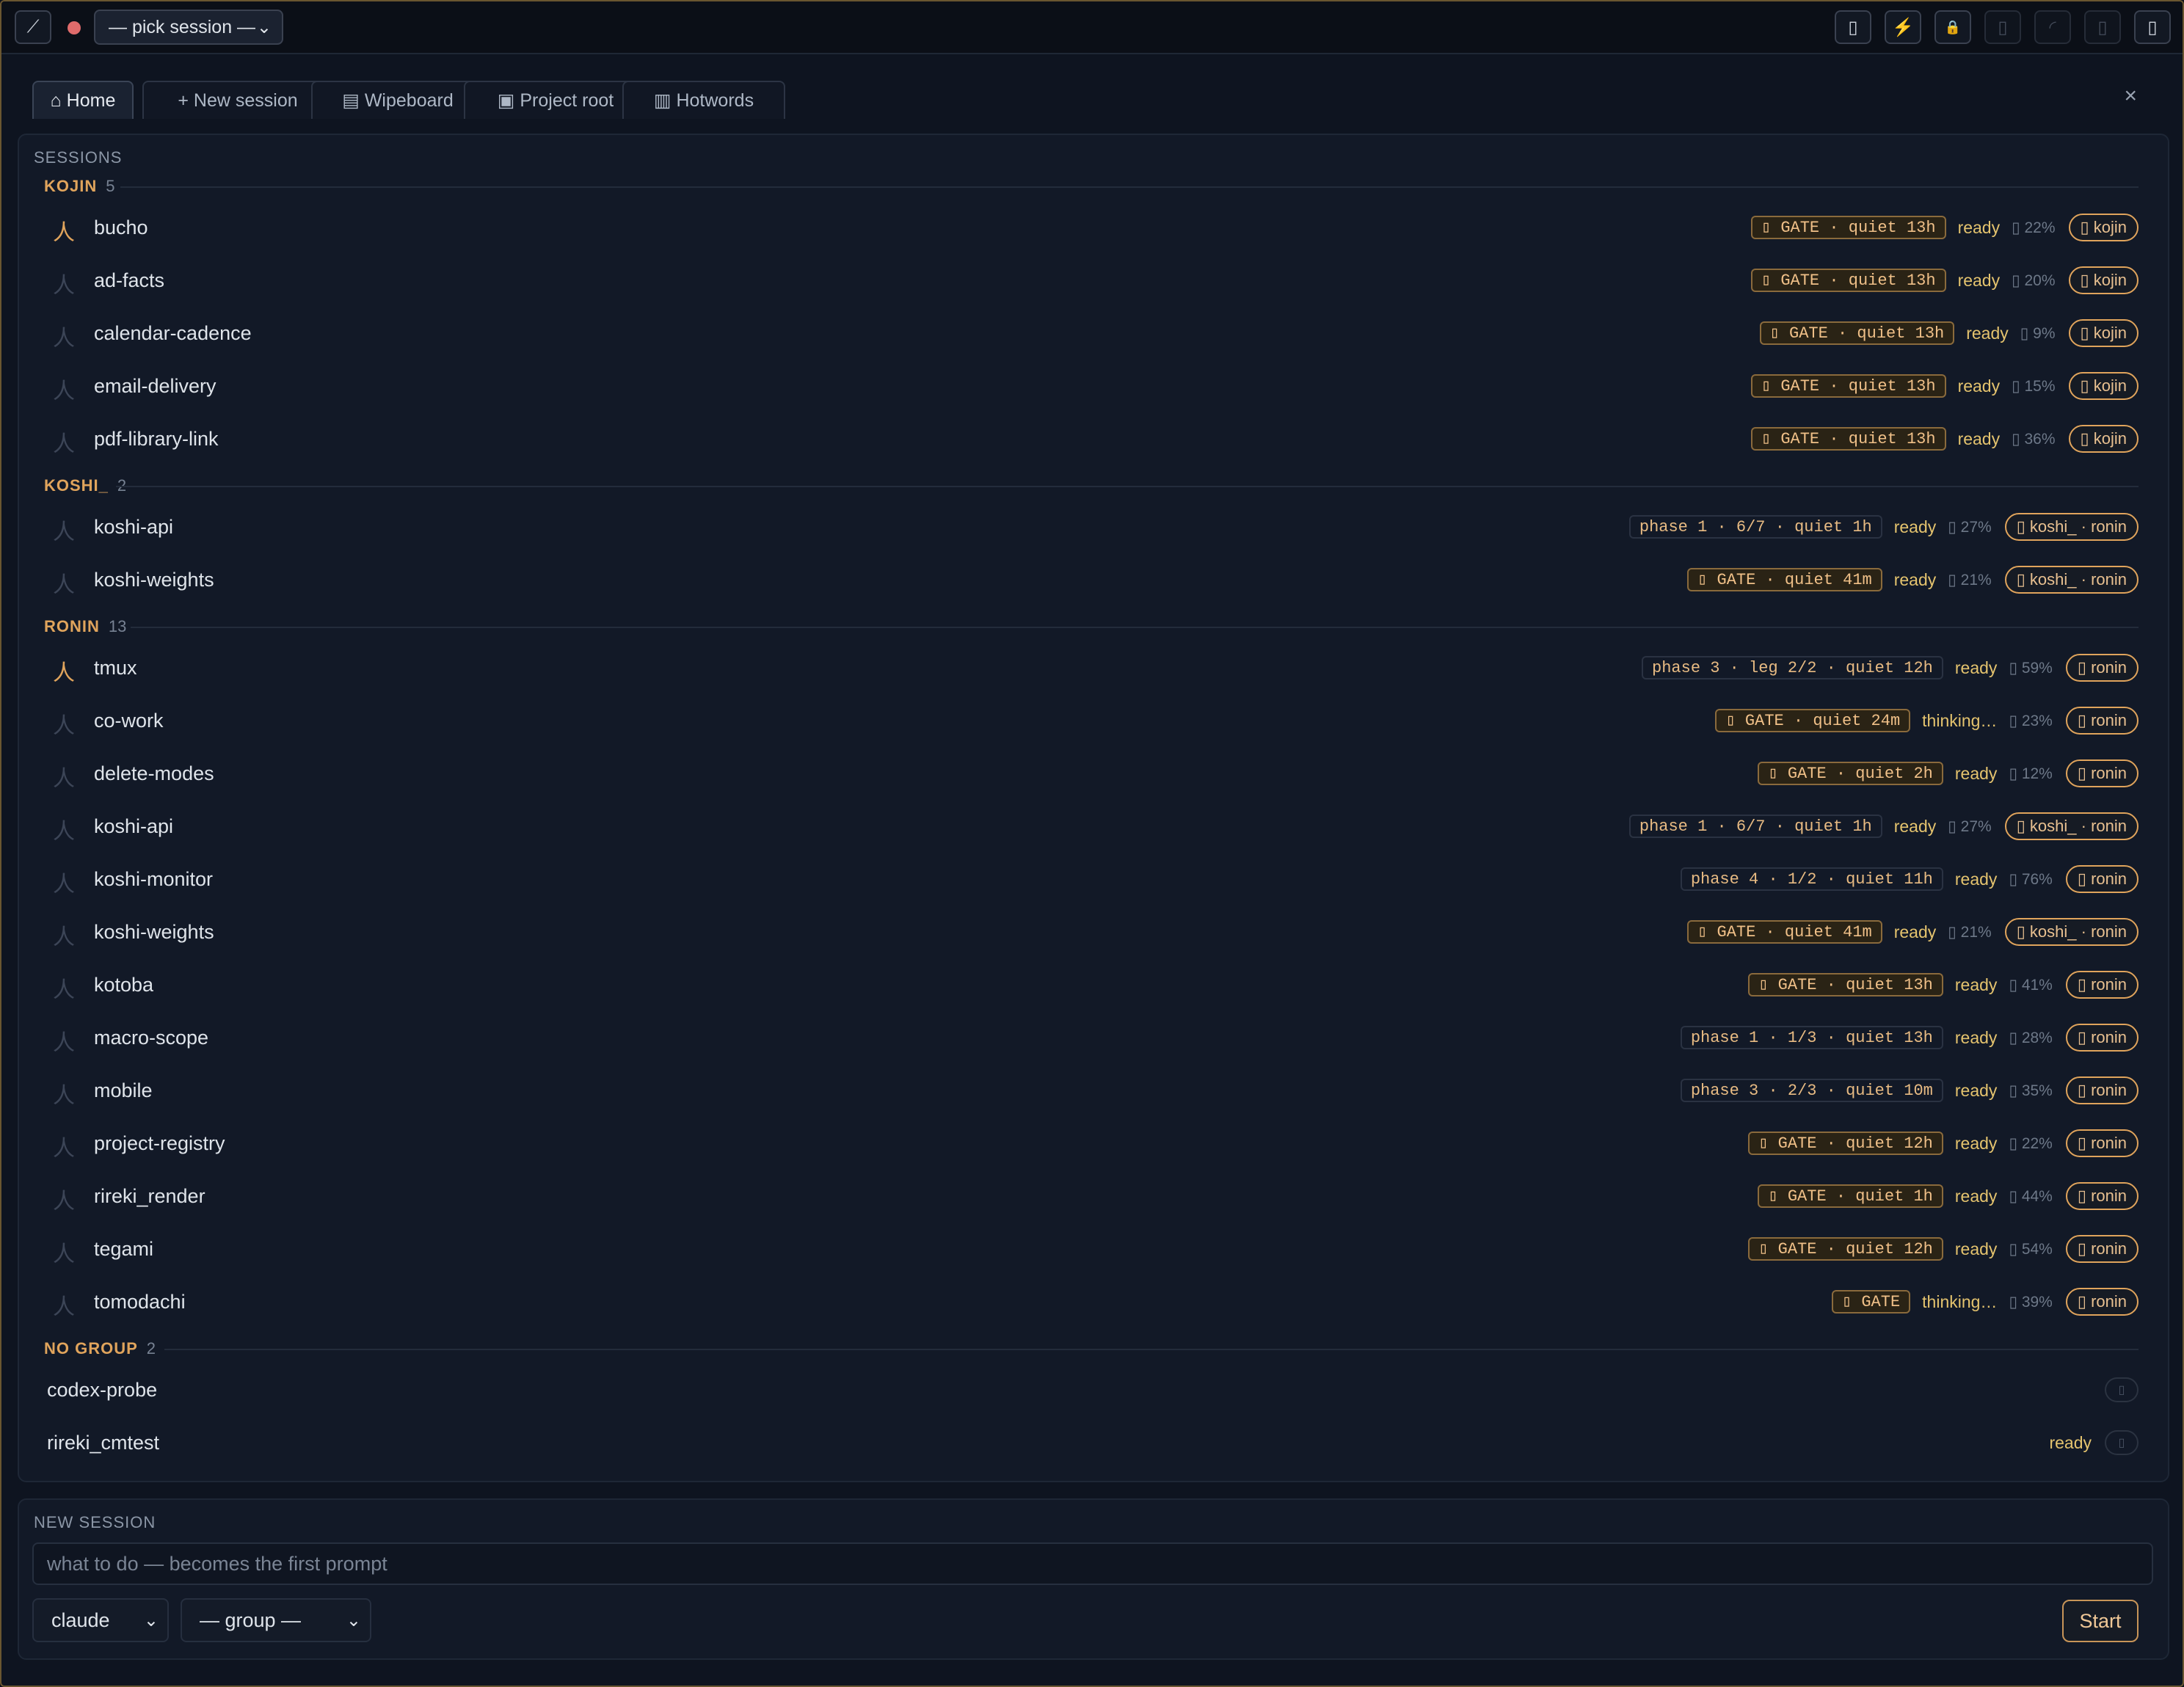 Image resolution: width=2184 pixels, height=1687 pixels. I want to click on agent-select: claude ⌄, so click(100, 1620).